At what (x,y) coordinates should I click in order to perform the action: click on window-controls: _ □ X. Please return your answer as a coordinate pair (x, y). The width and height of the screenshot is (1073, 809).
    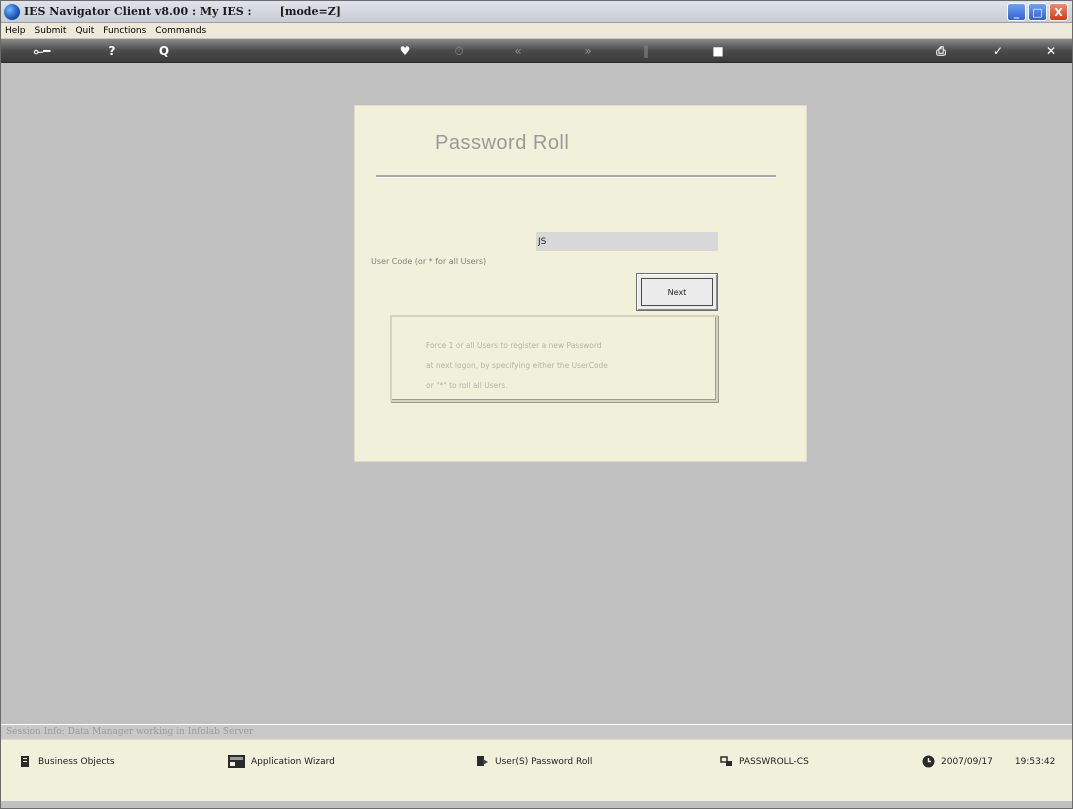
    Looking at the image, I should click on (1037, 12).